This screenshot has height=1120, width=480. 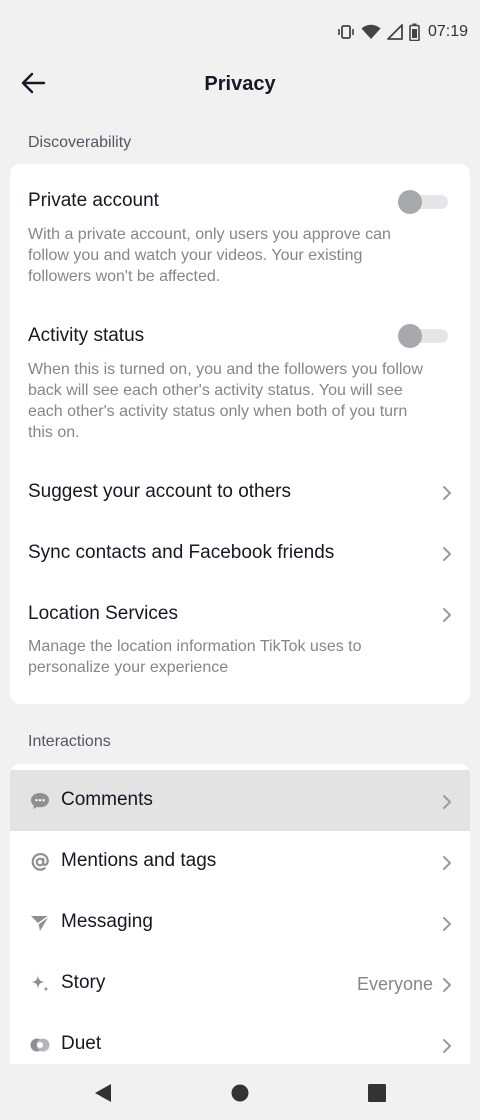 I want to click on back-arrow-icon, so click(x=33, y=85).